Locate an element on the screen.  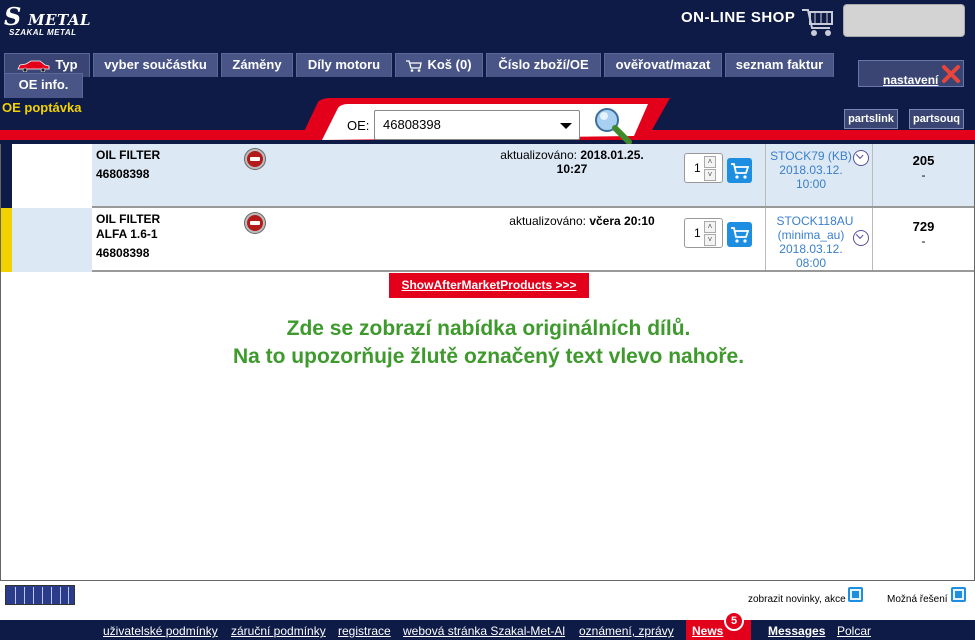
chevron-down-icon is located at coordinates (566, 126).